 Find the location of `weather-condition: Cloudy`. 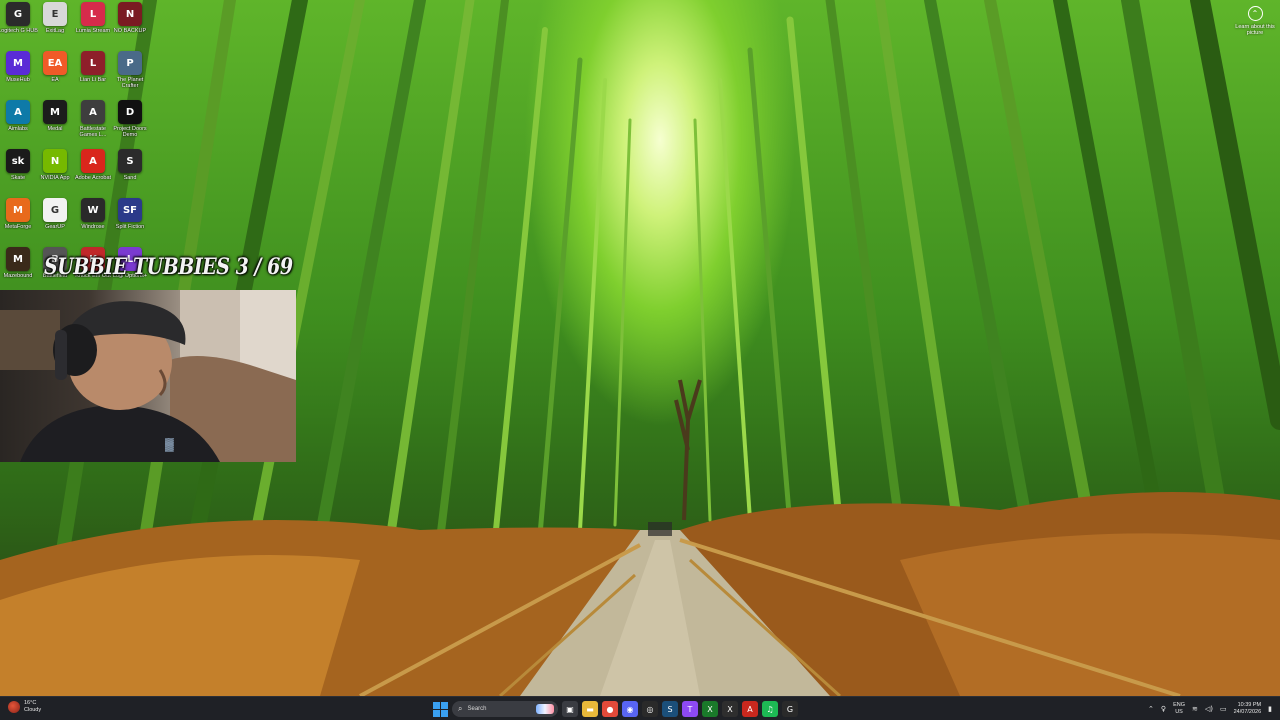

weather-condition: Cloudy is located at coordinates (33, 709).